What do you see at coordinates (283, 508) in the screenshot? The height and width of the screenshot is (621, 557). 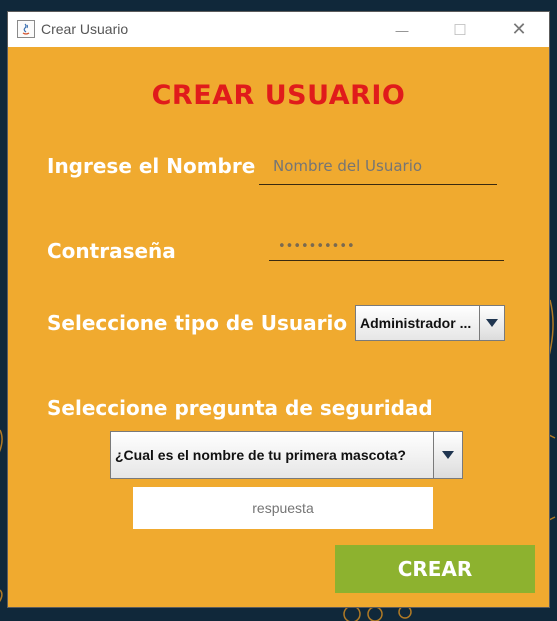 I see `security-answer-input` at bounding box center [283, 508].